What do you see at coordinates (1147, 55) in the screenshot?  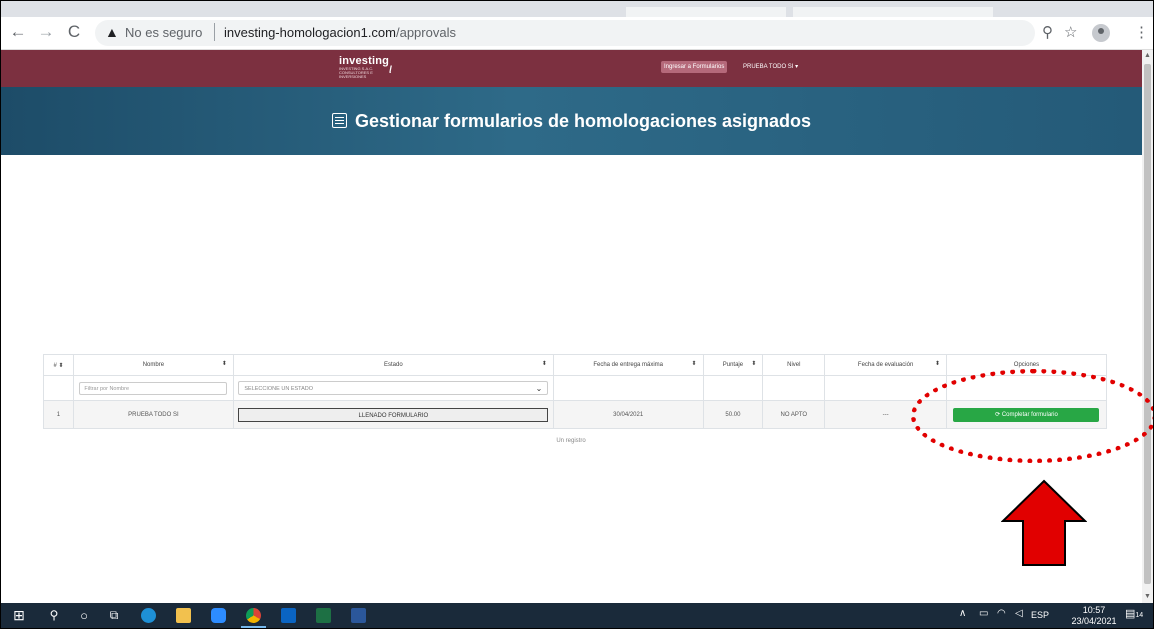 I see `scroll-up-icon: ▲` at bounding box center [1147, 55].